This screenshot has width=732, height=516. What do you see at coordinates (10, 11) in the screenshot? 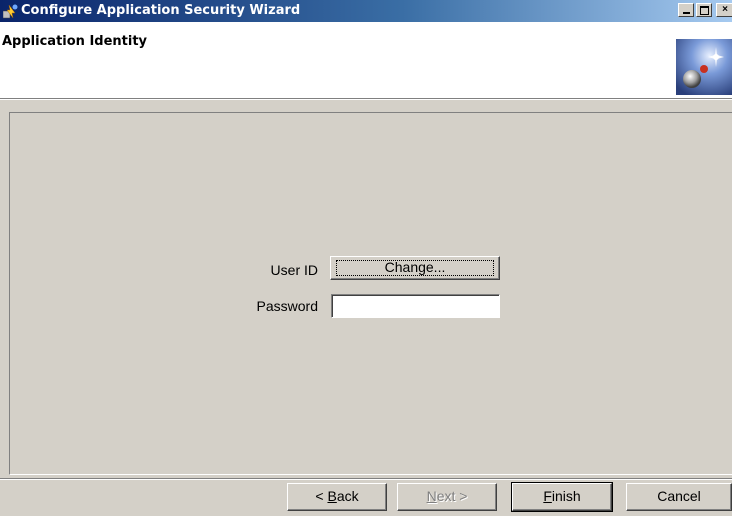
I see `wizard-app-icon` at bounding box center [10, 11].